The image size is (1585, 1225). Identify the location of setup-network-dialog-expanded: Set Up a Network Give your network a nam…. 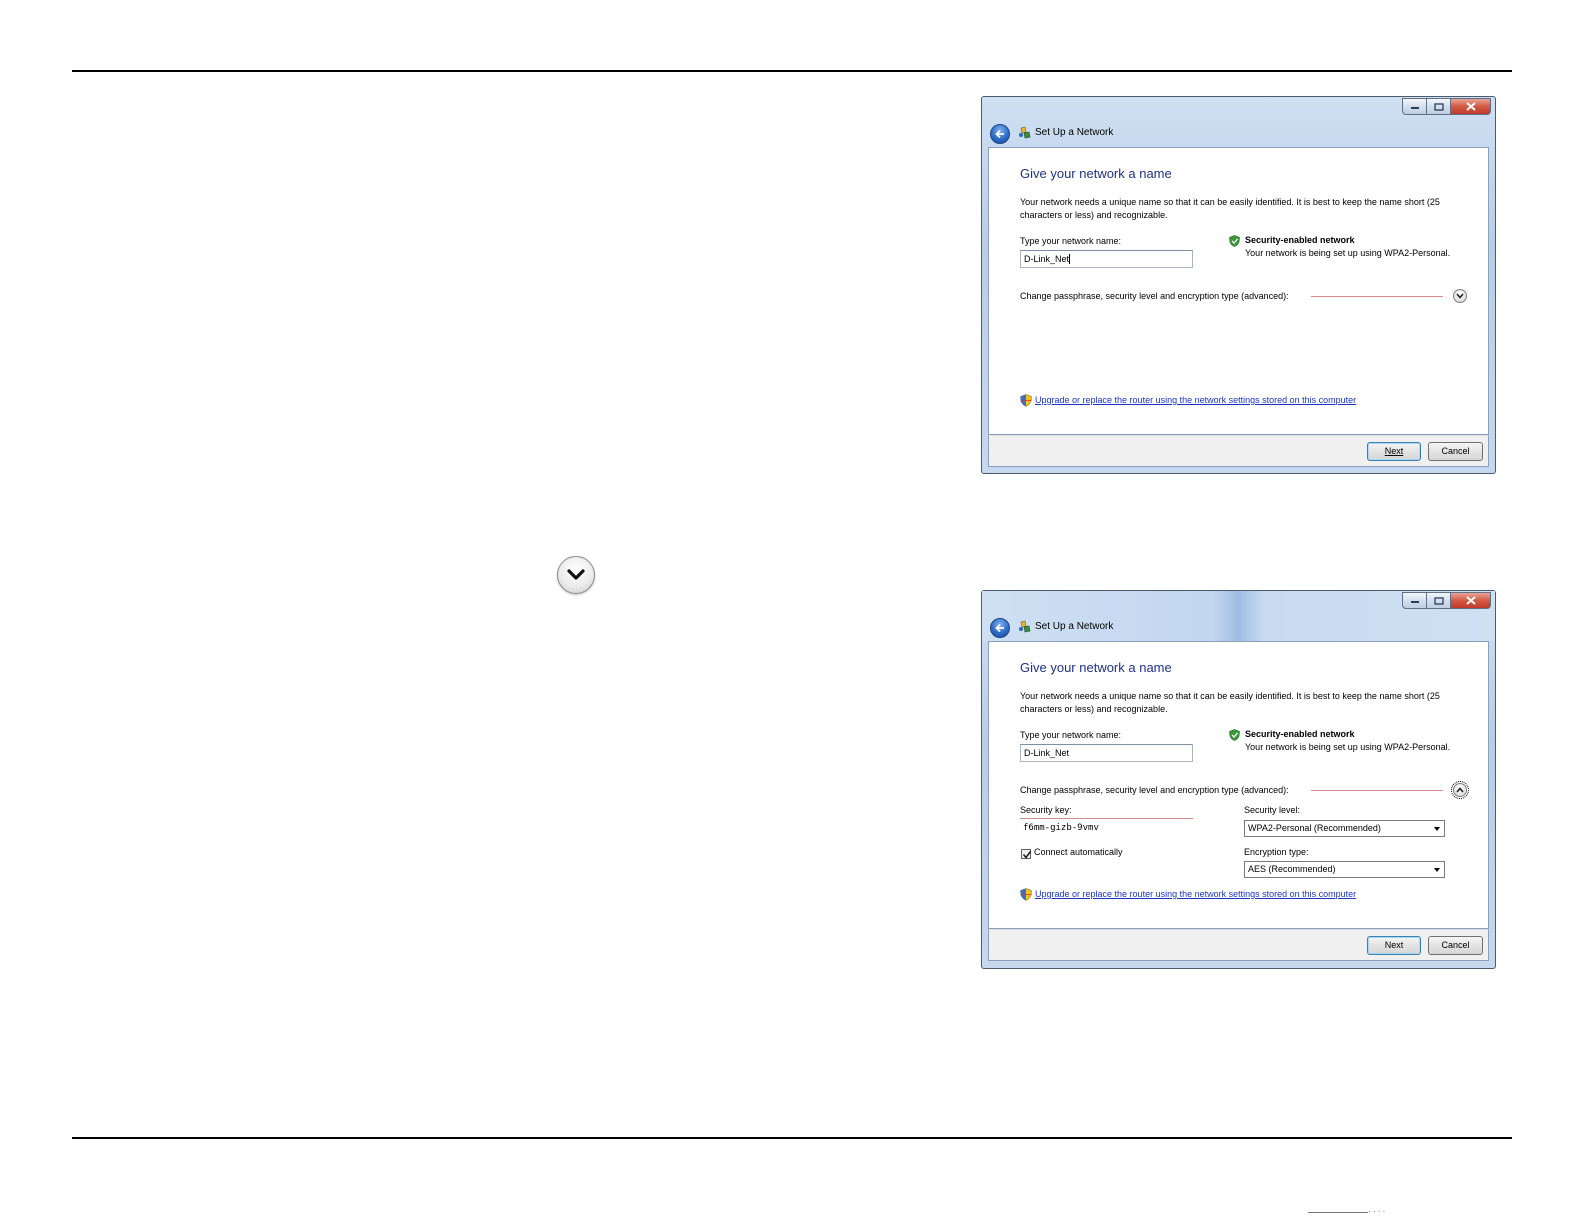
(1238, 779).